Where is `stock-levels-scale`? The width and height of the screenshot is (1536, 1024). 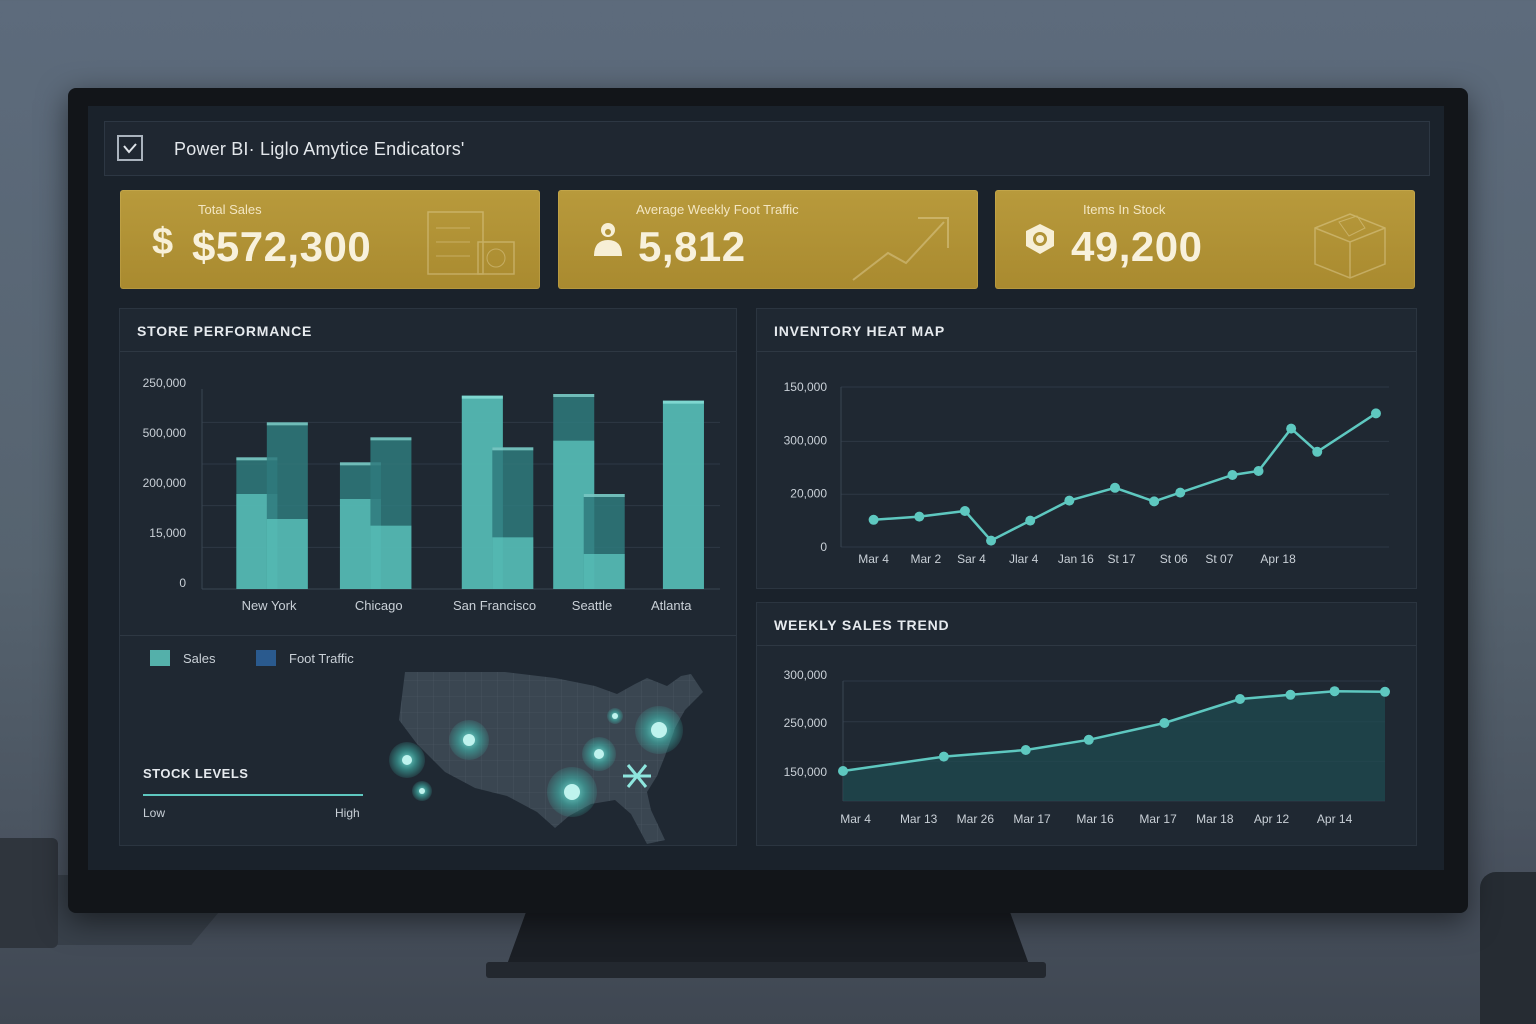
stock-levels-scale is located at coordinates (253, 795).